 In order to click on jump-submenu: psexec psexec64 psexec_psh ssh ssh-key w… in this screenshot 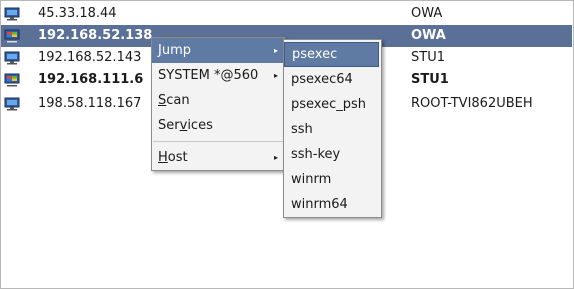, I will do `click(332, 128)`.